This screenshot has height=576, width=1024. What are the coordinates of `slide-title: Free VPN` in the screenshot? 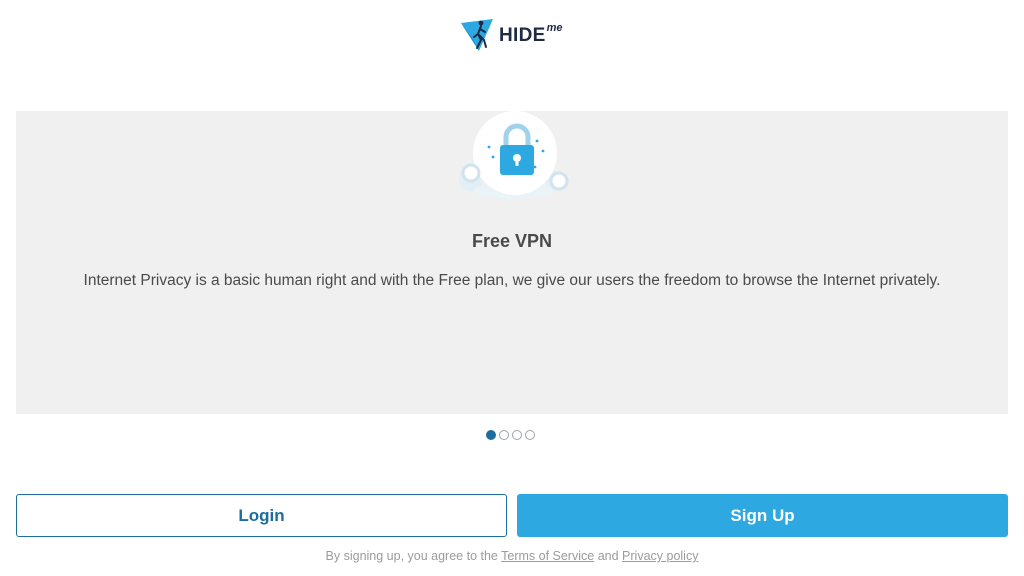 It's located at (512, 241).